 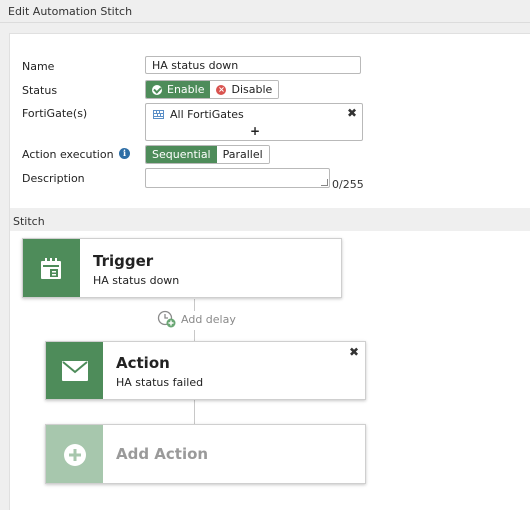 What do you see at coordinates (70, 11) in the screenshot?
I see `window-title: Edit Automation Stitch` at bounding box center [70, 11].